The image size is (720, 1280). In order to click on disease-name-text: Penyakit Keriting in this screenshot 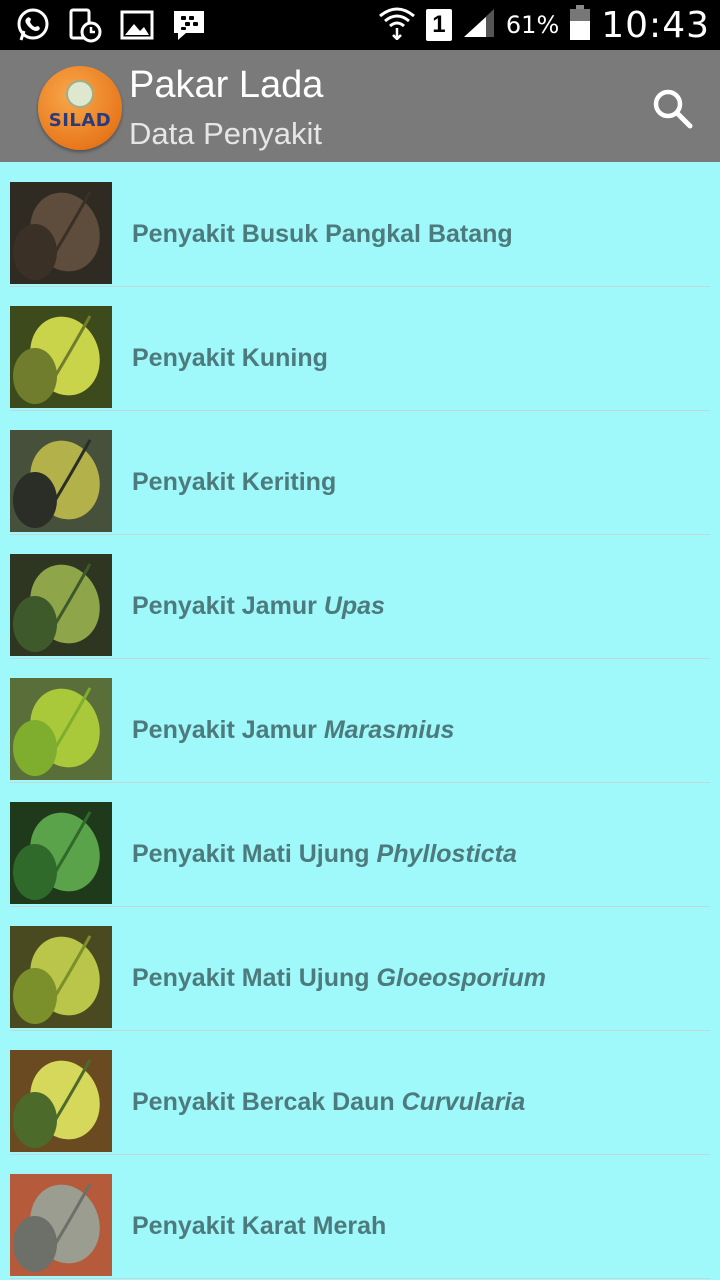, I will do `click(234, 481)`.